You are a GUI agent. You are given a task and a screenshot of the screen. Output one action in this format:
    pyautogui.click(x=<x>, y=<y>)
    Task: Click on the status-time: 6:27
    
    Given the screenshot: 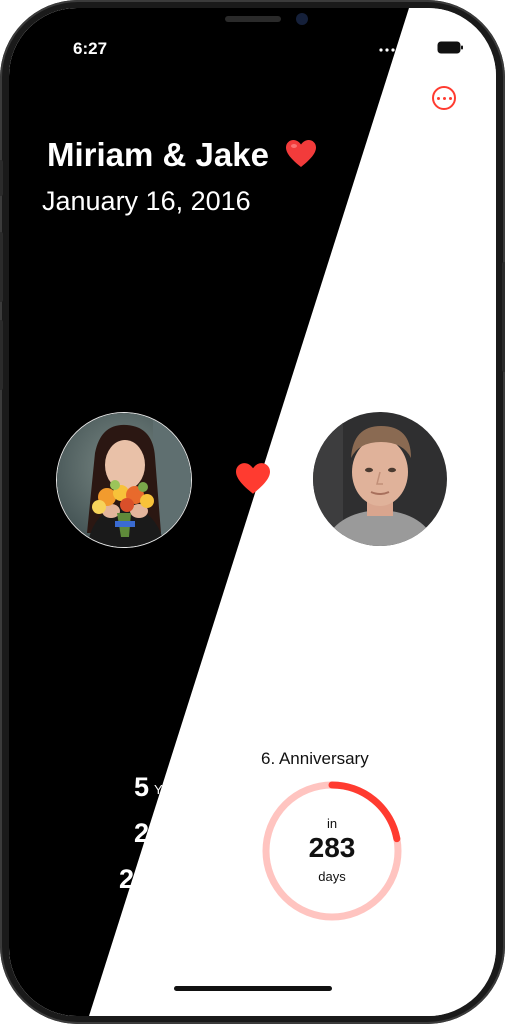 What is the action you would take?
    pyautogui.click(x=90, y=48)
    